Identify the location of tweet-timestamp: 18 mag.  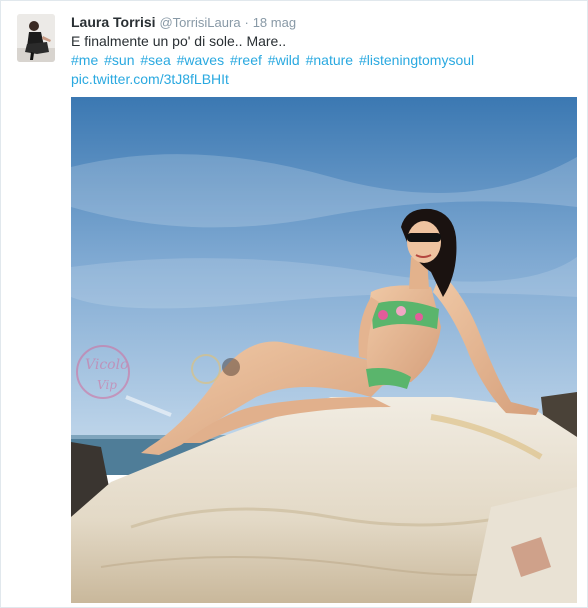
(274, 22).